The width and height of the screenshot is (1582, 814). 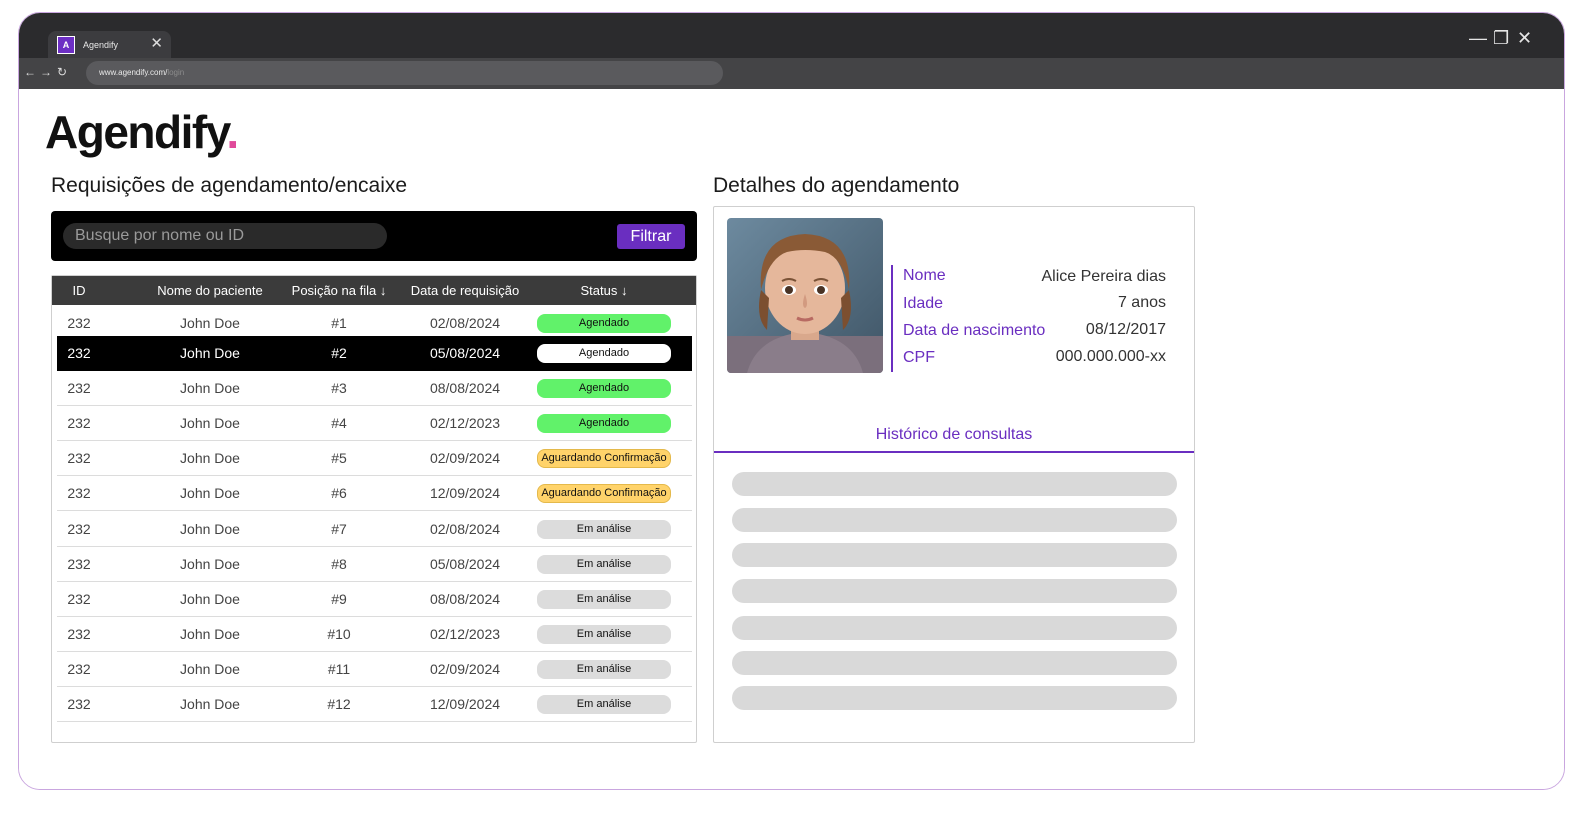 What do you see at coordinates (465, 290) in the screenshot?
I see `column-header-date: Data de requisição` at bounding box center [465, 290].